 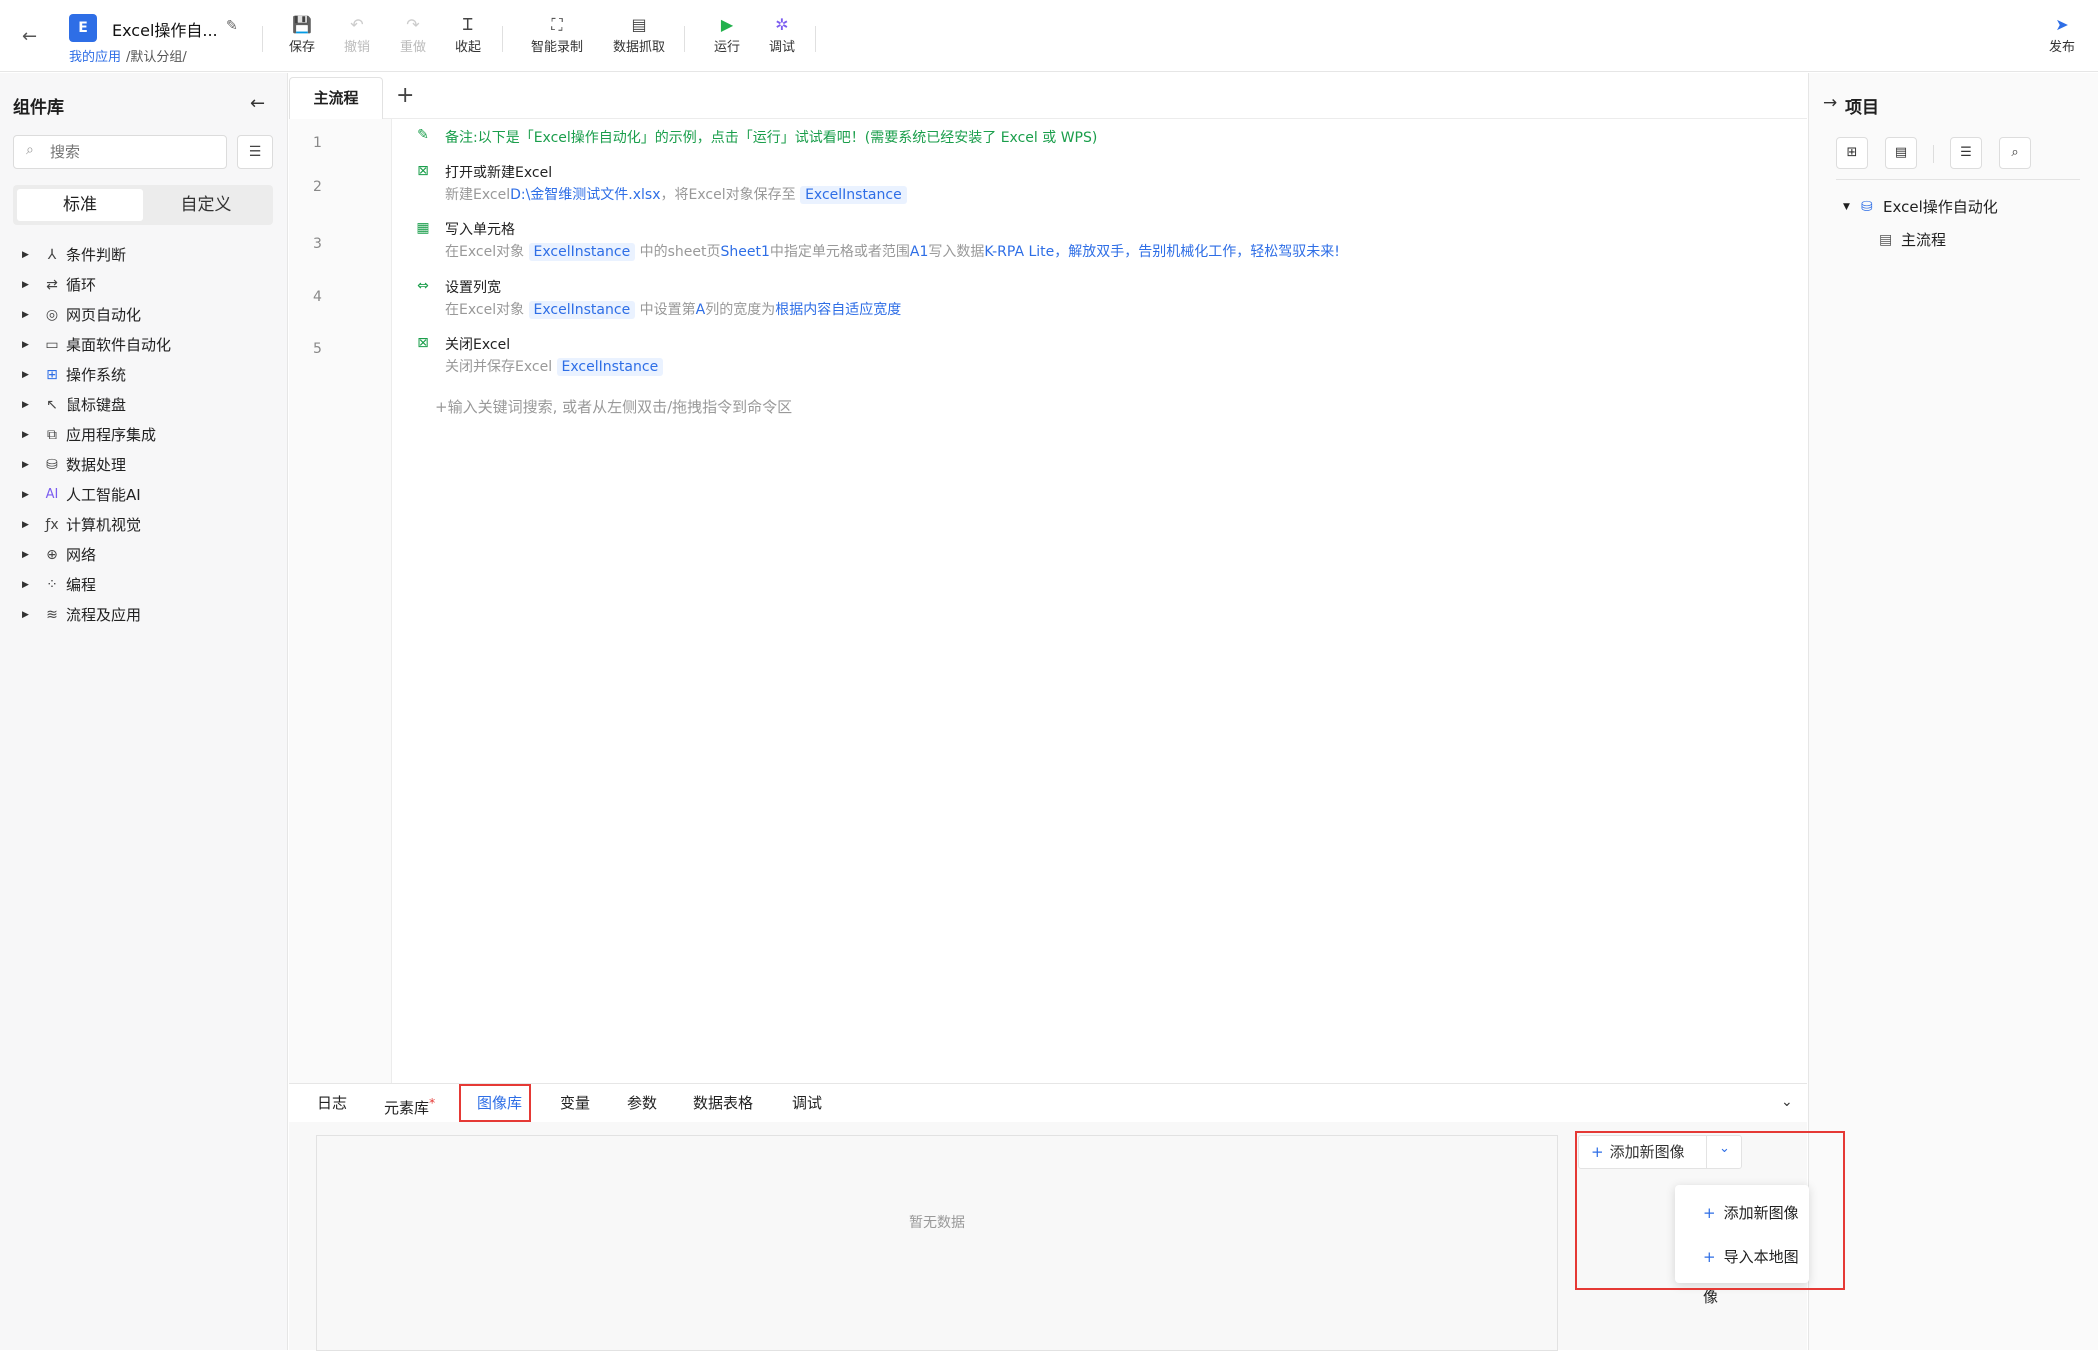 What do you see at coordinates (95, 55) in the screenshot?
I see `breadcrumb-my-apps: 我的应用` at bounding box center [95, 55].